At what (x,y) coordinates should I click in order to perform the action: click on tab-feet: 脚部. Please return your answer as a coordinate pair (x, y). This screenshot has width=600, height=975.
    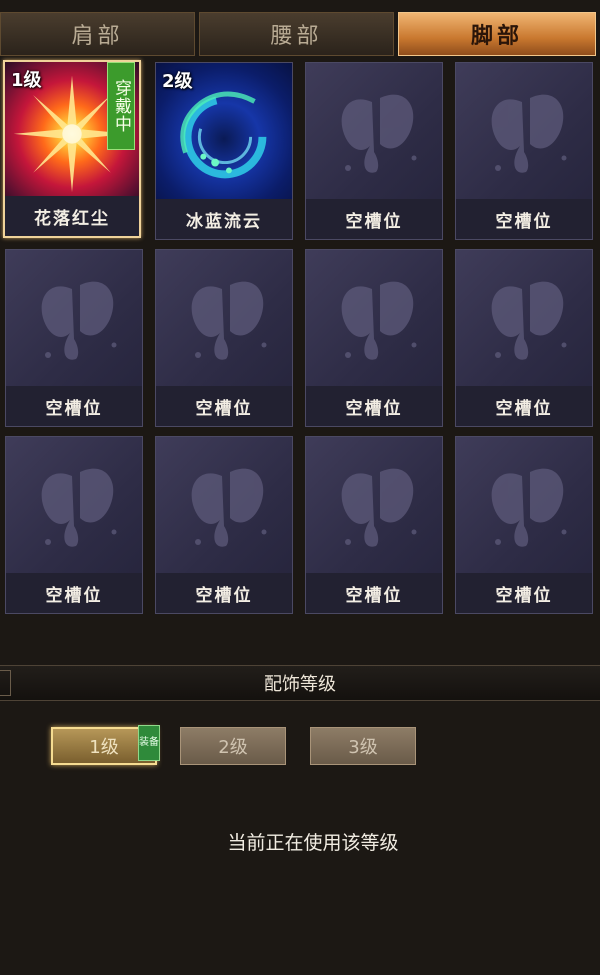
    Looking at the image, I should click on (497, 34).